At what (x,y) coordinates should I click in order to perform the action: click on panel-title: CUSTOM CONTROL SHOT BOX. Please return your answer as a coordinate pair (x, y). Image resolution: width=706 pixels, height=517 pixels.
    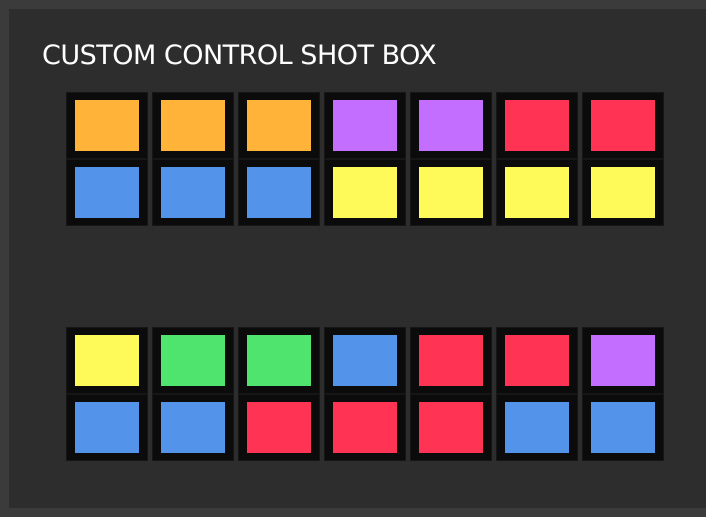
    Looking at the image, I should click on (239, 55).